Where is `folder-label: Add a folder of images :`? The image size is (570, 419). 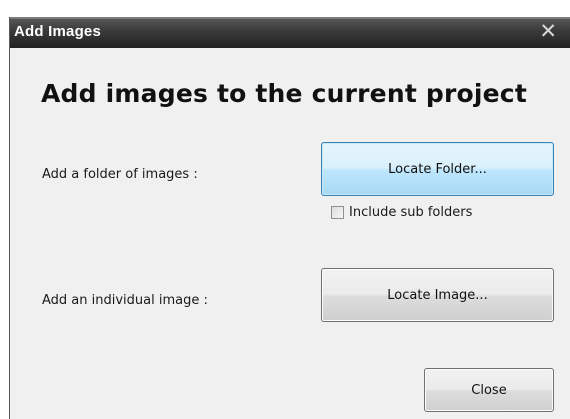
folder-label: Add a folder of images : is located at coordinates (120, 174).